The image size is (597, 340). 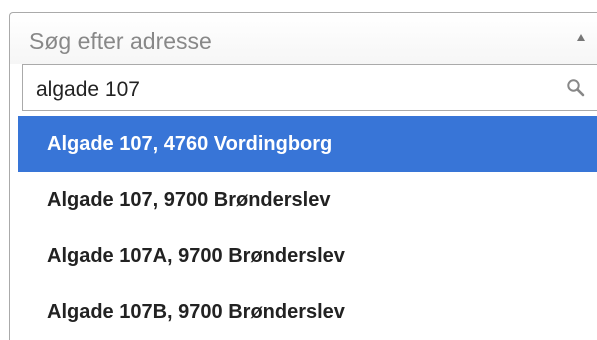 I want to click on select-placeholder: Søg efter adresse, so click(x=120, y=41).